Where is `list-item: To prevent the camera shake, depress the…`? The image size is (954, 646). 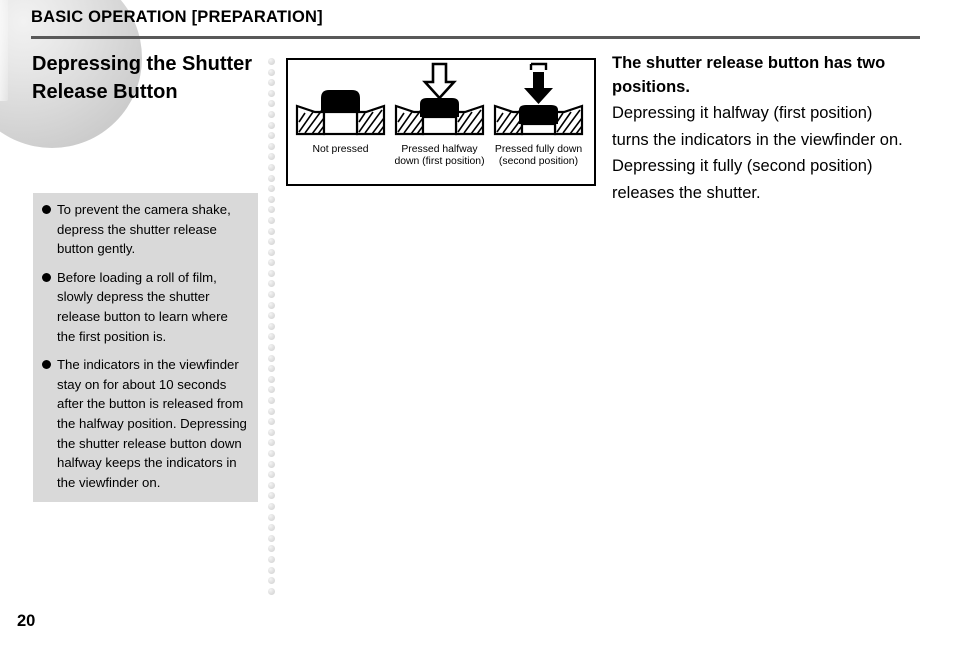 list-item: To prevent the camera shake, depress the… is located at coordinates (145, 229).